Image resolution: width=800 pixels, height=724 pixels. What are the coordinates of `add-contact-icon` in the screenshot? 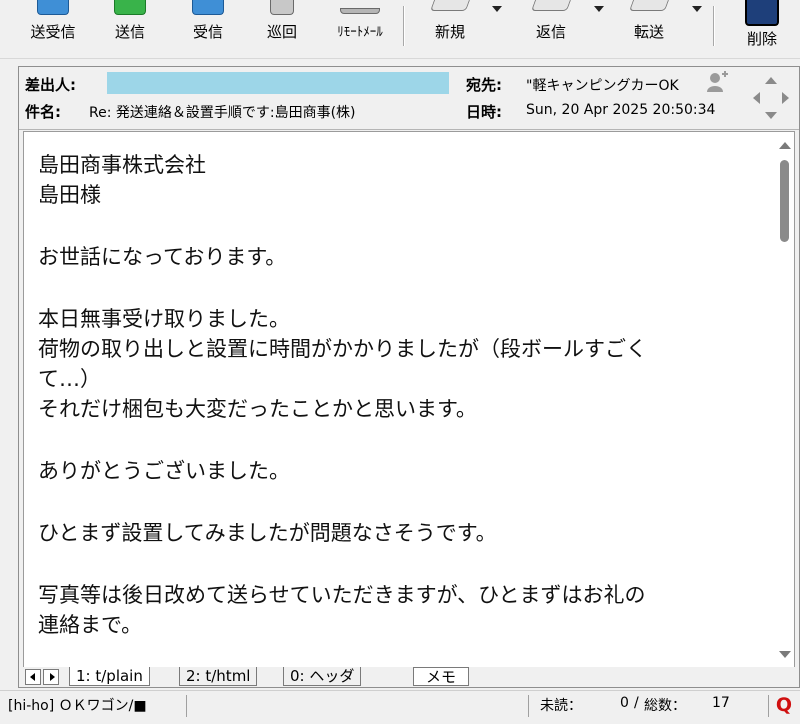 It's located at (717, 82).